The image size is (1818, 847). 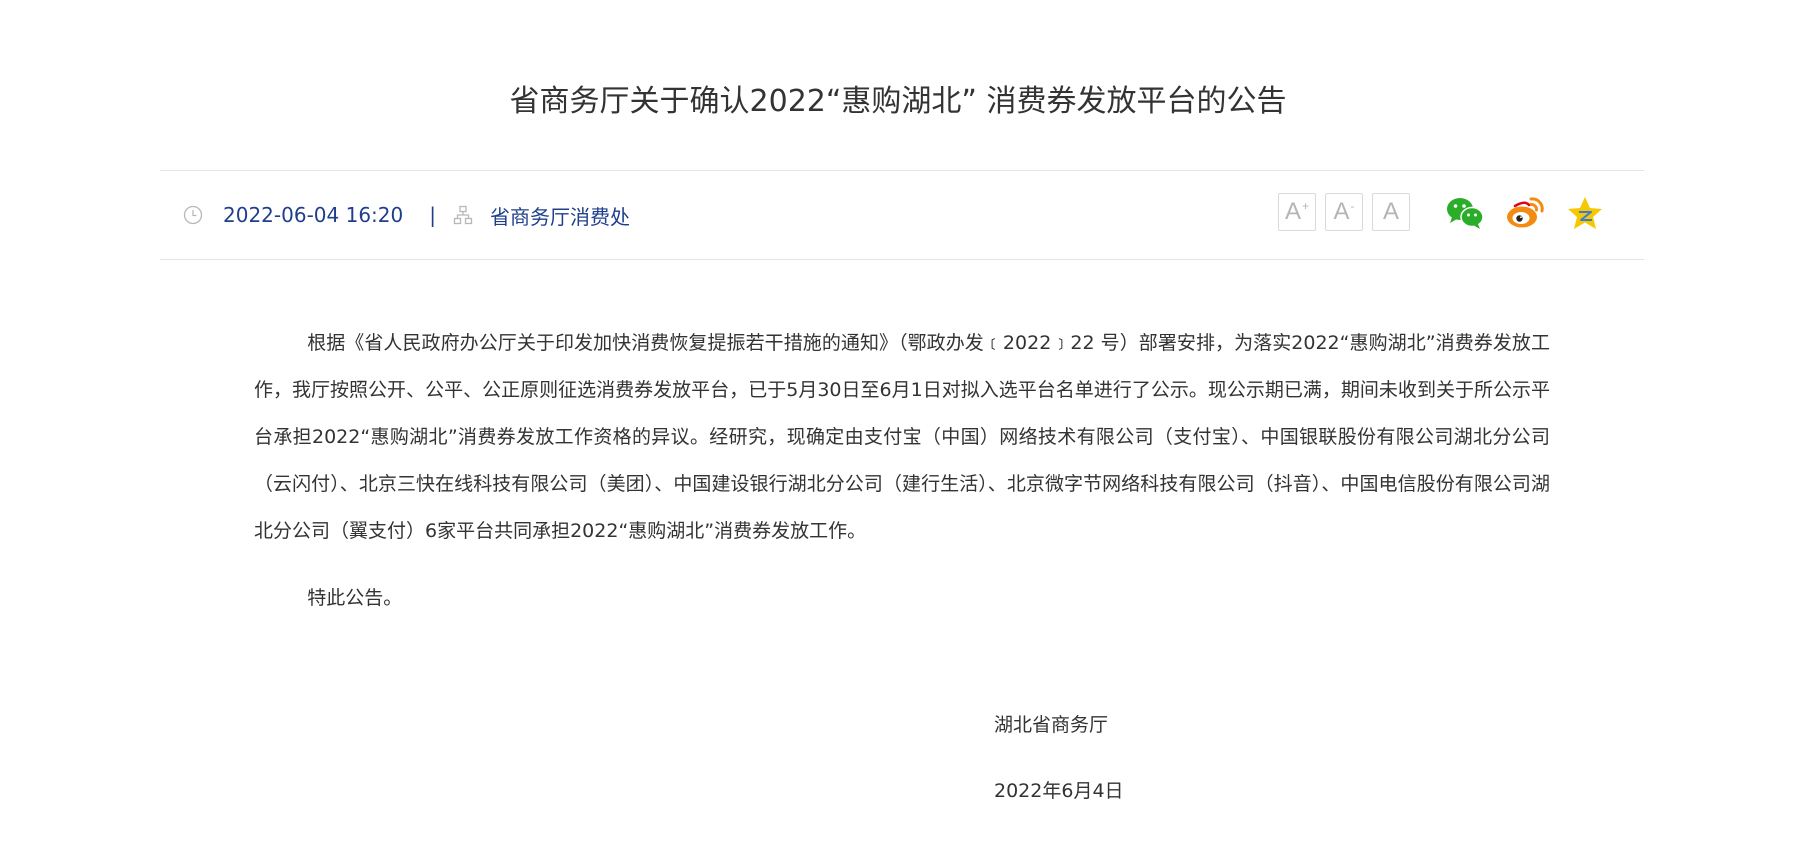 What do you see at coordinates (1292, 211) in the screenshot?
I see `font-increase-label: A` at bounding box center [1292, 211].